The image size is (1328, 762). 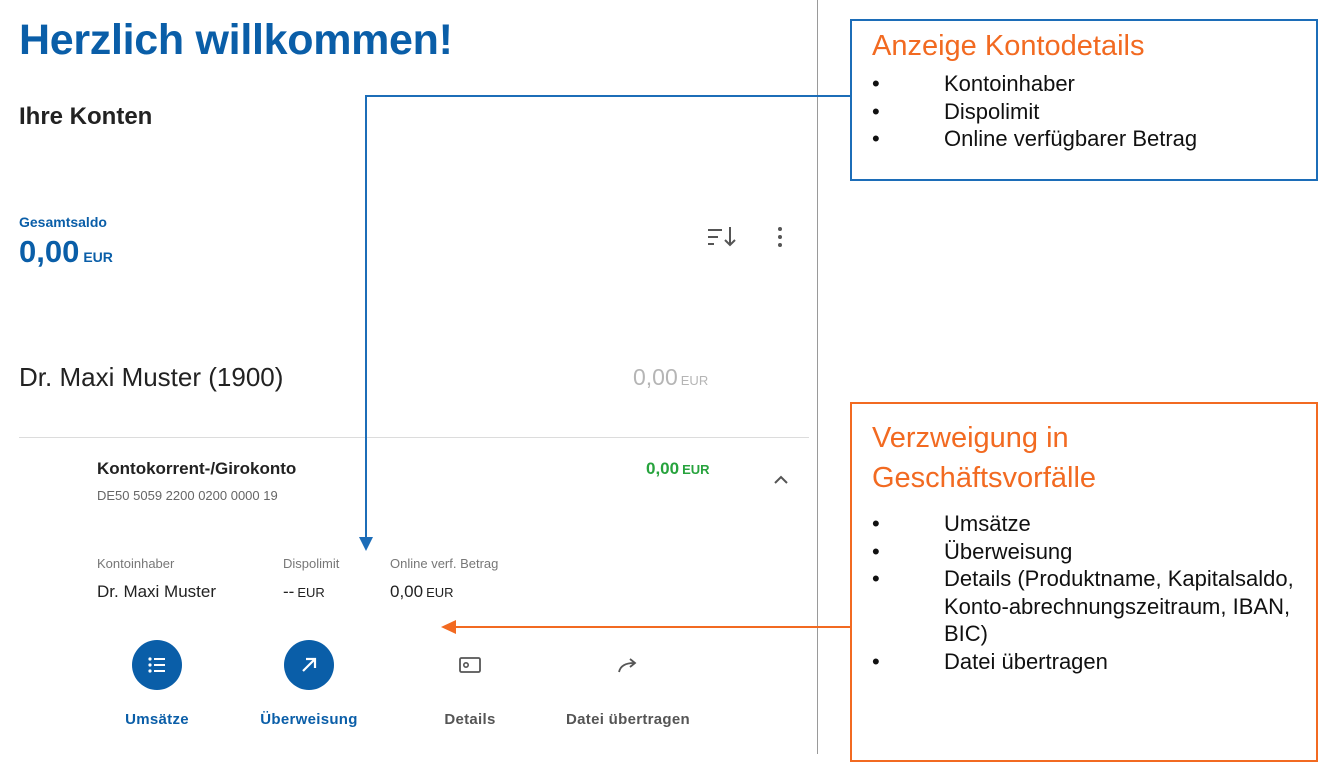 What do you see at coordinates (984, 478) in the screenshot?
I see `callout-title-line2: Geschäftsvorfälle` at bounding box center [984, 478].